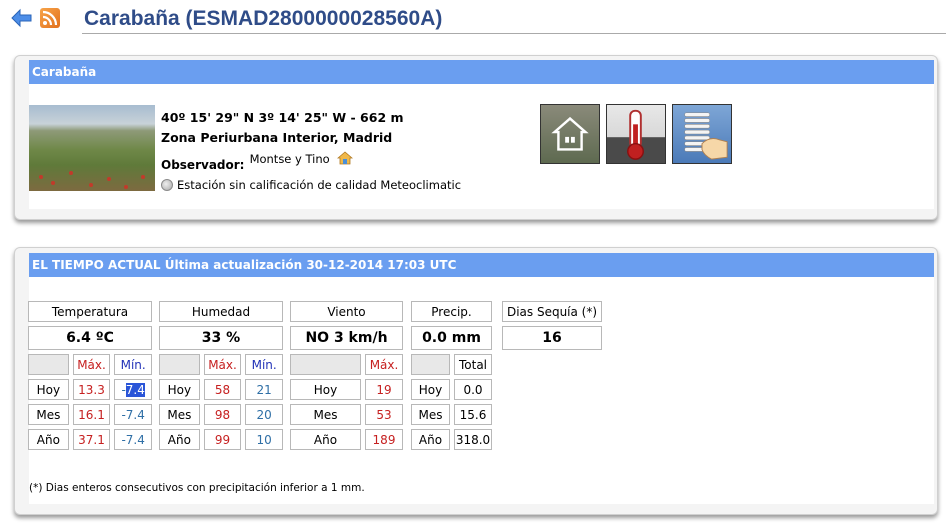 The width and height of the screenshot is (946, 528). Describe the element at coordinates (451, 389) in the screenshot. I see `table-row: Hoy 0.0` at that location.